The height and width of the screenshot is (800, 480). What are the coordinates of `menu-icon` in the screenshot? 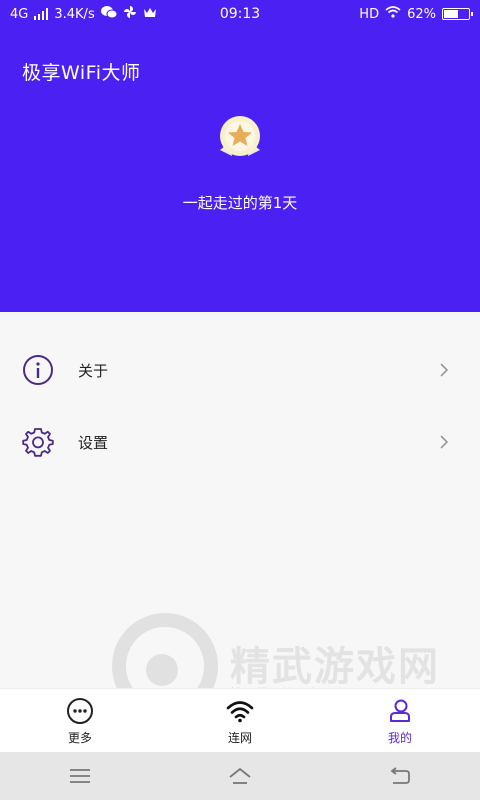 It's located at (80, 776).